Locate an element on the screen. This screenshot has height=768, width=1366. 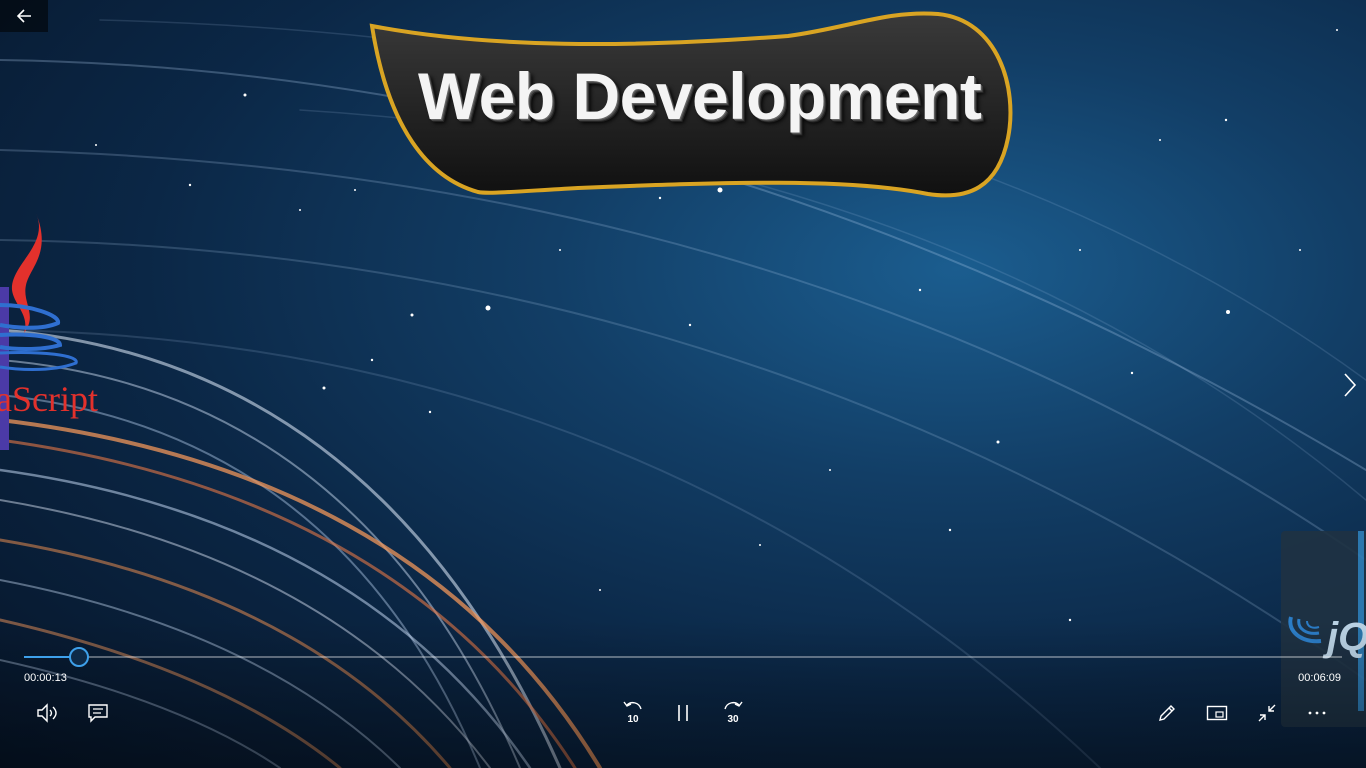
left-logo-text: aScript is located at coordinates (49, 399).